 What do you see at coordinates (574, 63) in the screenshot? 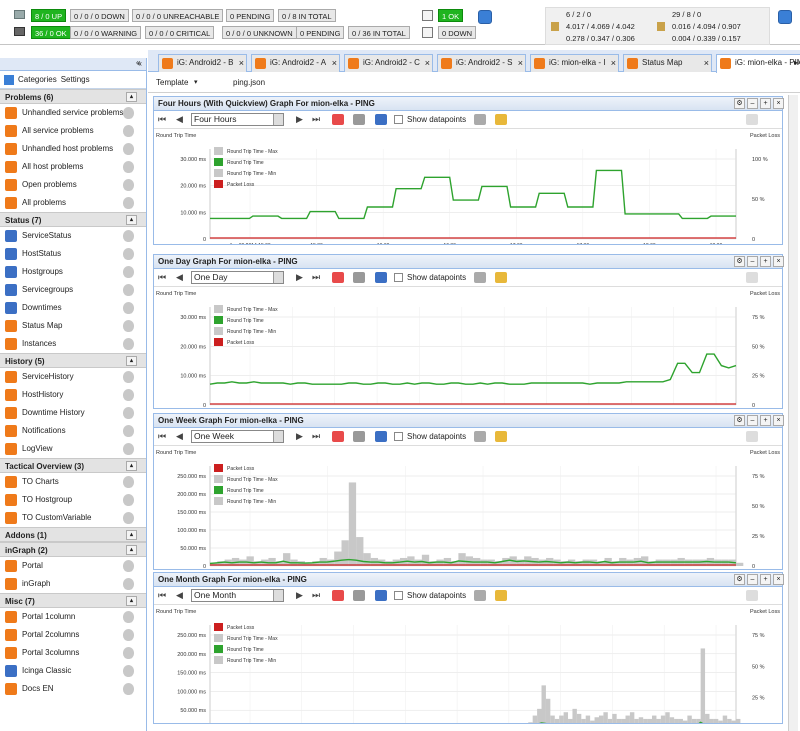
I see `tab: iG: mion-elka - I ×` at bounding box center [574, 63].